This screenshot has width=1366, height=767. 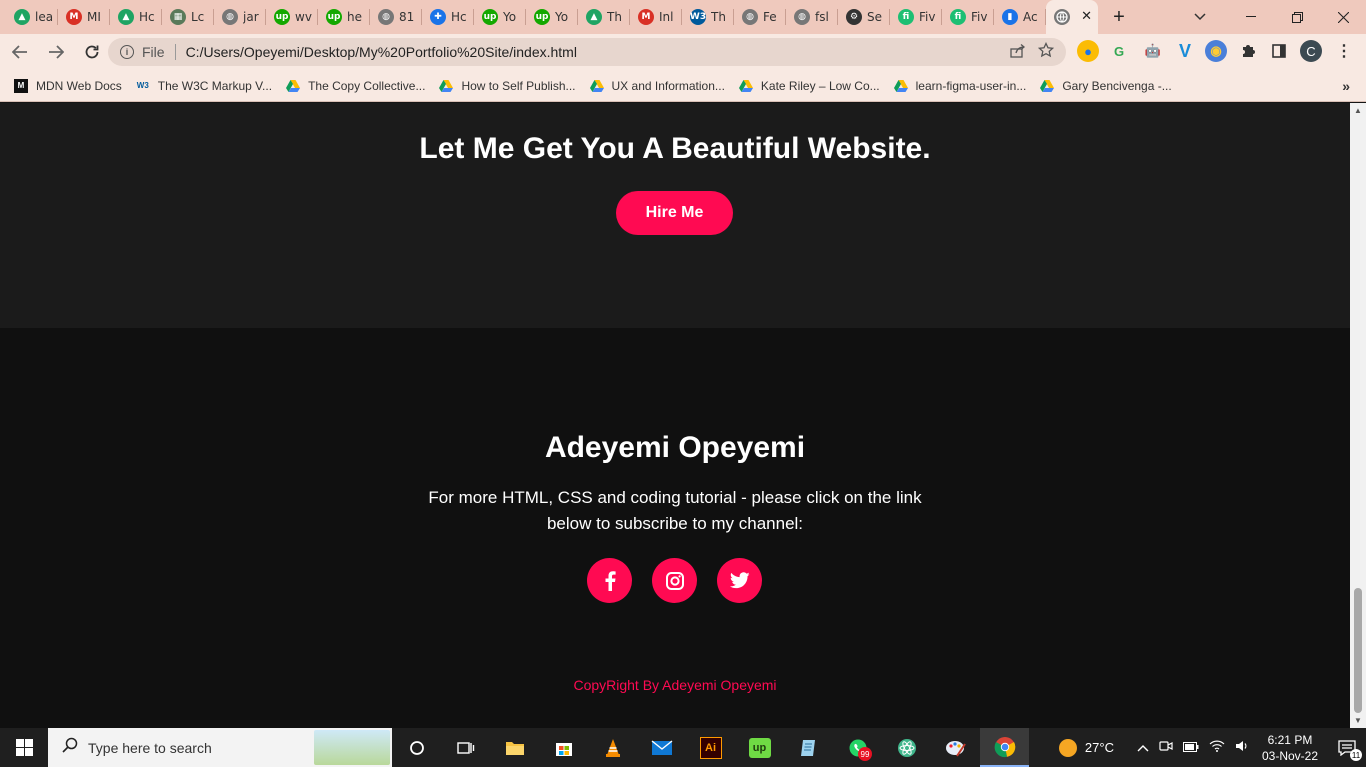 What do you see at coordinates (220, 747) in the screenshot?
I see `taskbar-search-box: Type here to search` at bounding box center [220, 747].